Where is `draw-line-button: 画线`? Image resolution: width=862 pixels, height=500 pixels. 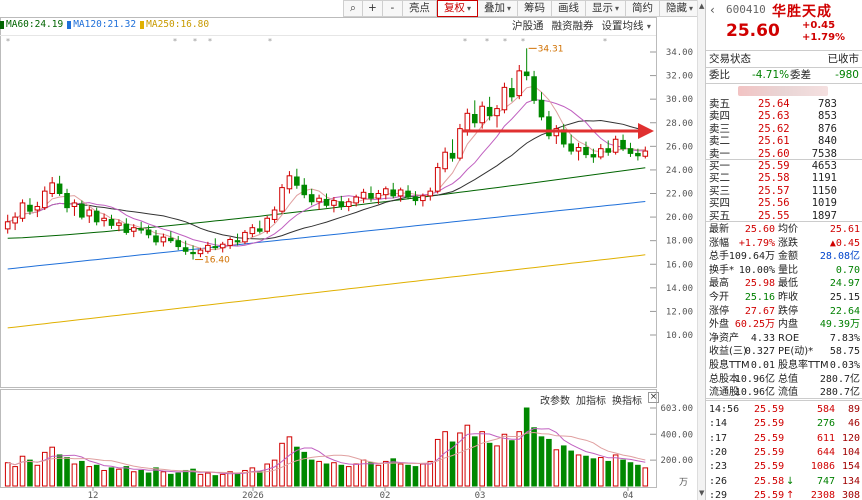
draw-line-button: 画线 is located at coordinates (568, 8).